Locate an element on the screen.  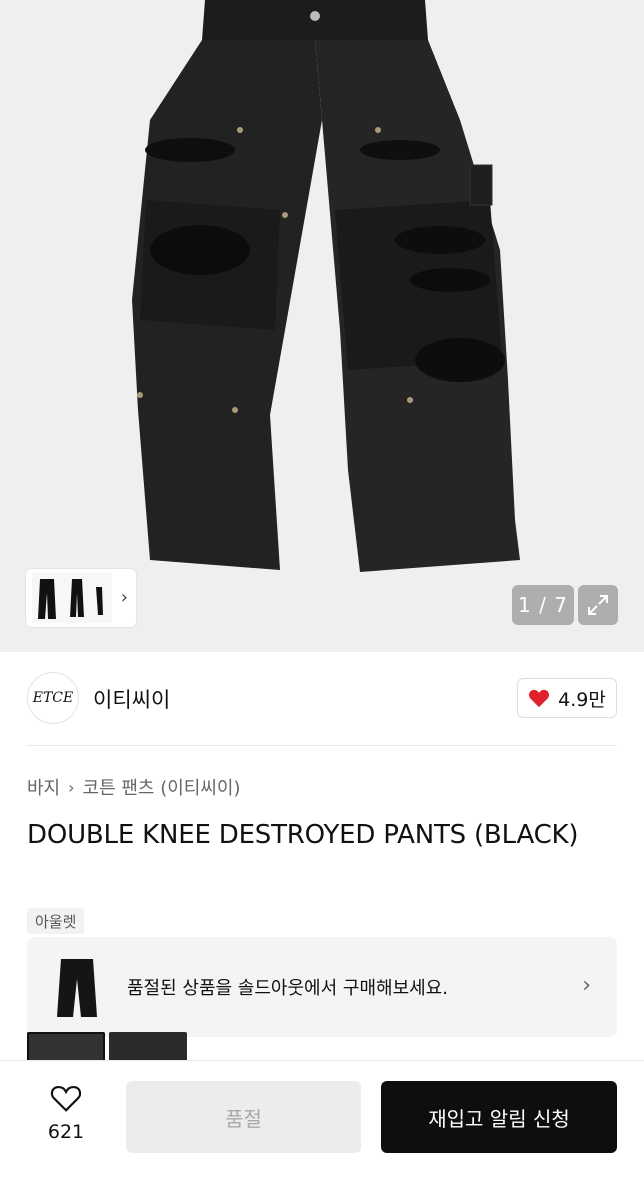
detail-thumbnails is located at coordinates (107, 1047).